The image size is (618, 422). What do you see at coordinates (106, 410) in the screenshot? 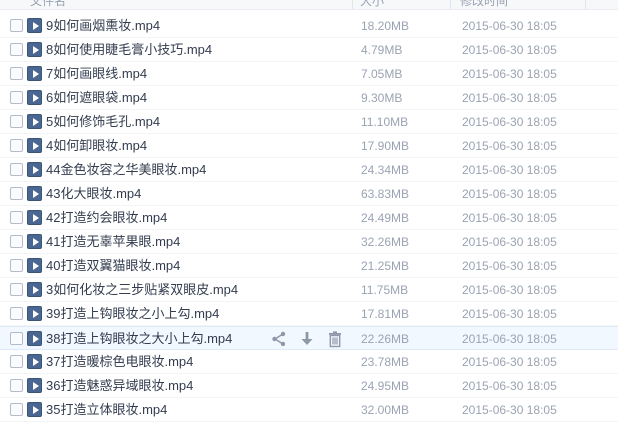
I see `file-name: 35打造立体眼妆.mp4` at bounding box center [106, 410].